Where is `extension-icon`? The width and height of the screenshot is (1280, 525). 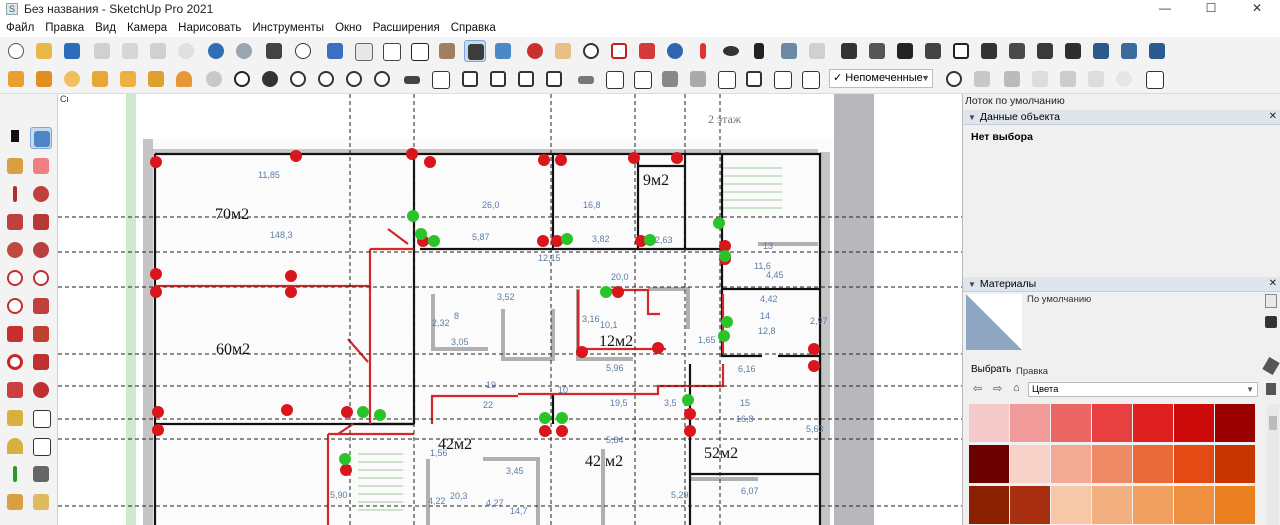
extension-icon is located at coordinates (1154, 79).